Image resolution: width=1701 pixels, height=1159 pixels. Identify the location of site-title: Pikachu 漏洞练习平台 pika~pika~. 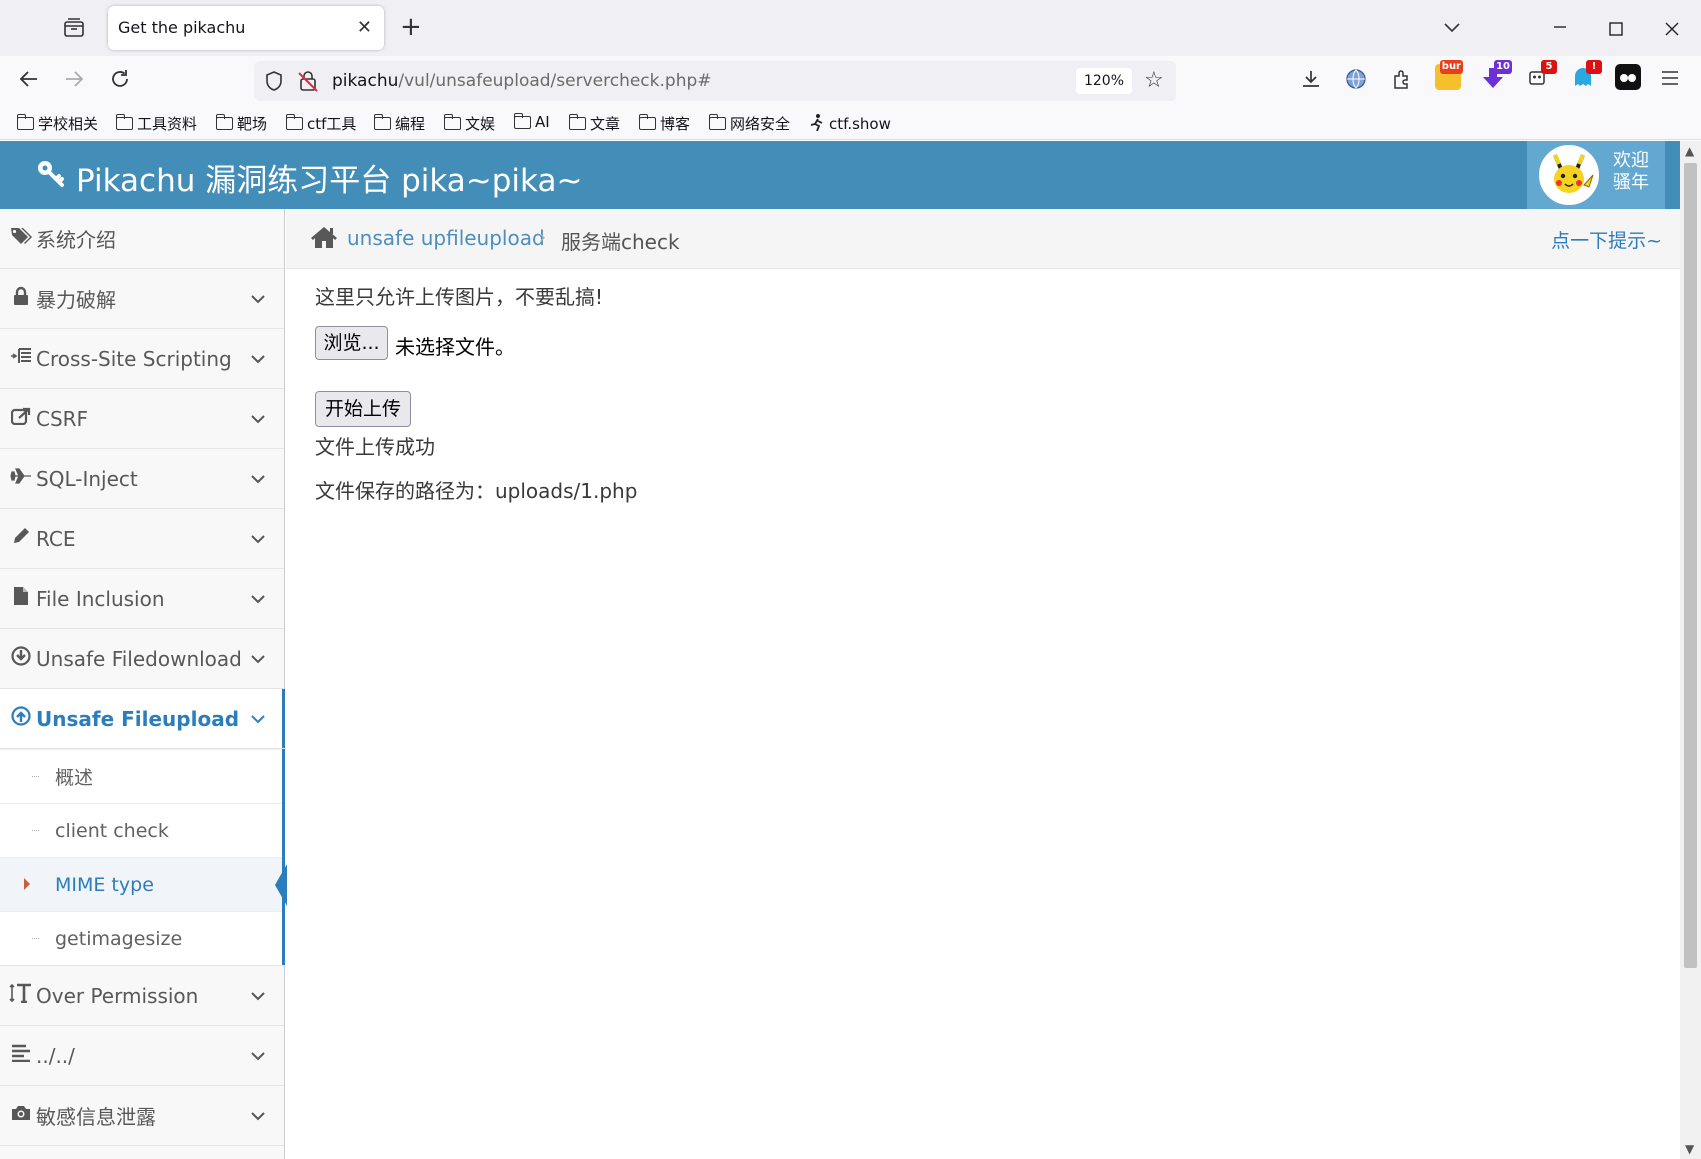
(309, 177).